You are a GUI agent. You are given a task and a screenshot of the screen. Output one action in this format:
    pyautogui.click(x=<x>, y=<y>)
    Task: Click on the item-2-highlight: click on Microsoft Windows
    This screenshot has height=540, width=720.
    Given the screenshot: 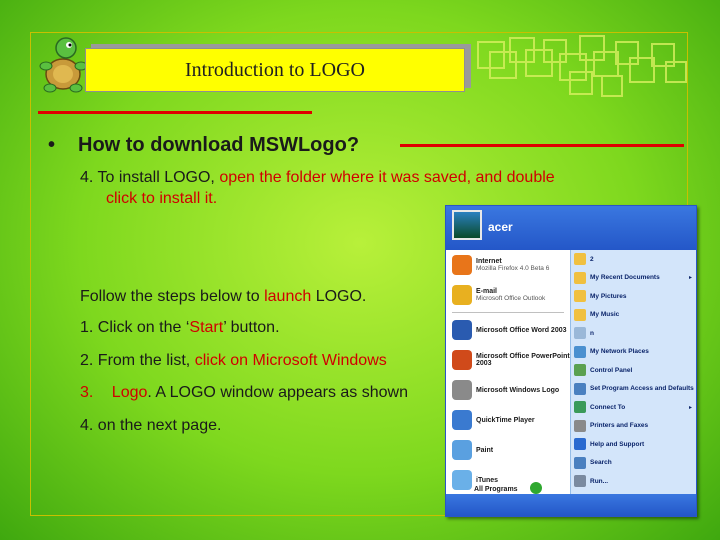 What is the action you would take?
    pyautogui.click(x=290, y=360)
    